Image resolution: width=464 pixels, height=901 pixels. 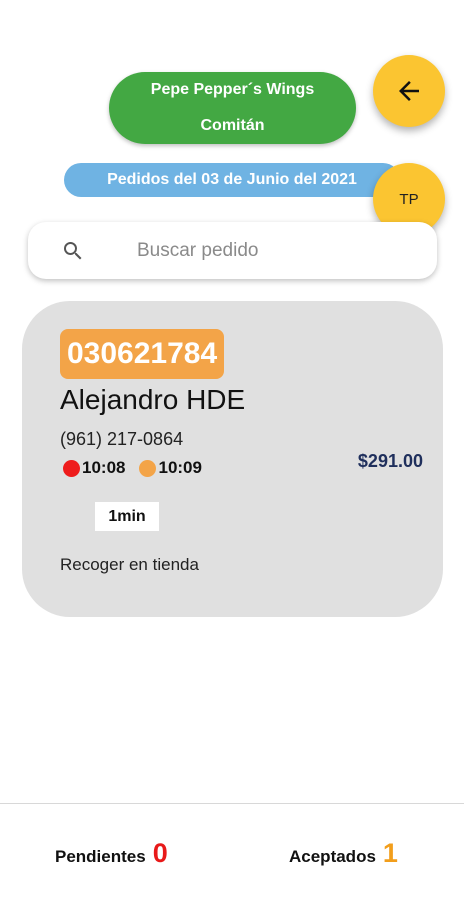 What do you see at coordinates (131, 468) in the screenshot?
I see `order-times: 10:08 10:09` at bounding box center [131, 468].